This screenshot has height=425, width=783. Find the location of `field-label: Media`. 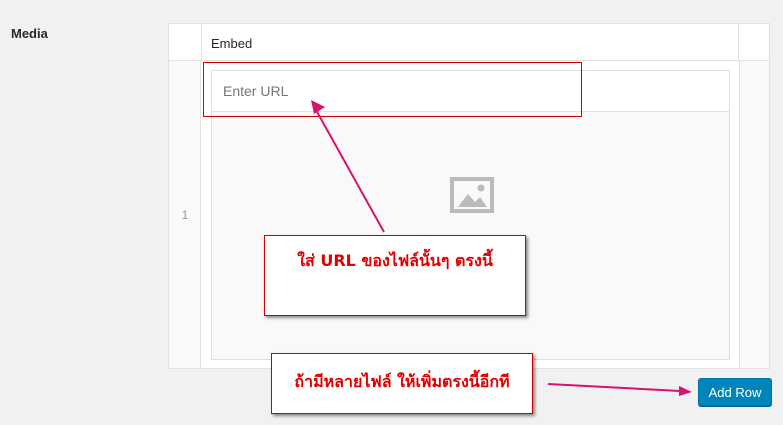

field-label: Media is located at coordinates (29, 33).